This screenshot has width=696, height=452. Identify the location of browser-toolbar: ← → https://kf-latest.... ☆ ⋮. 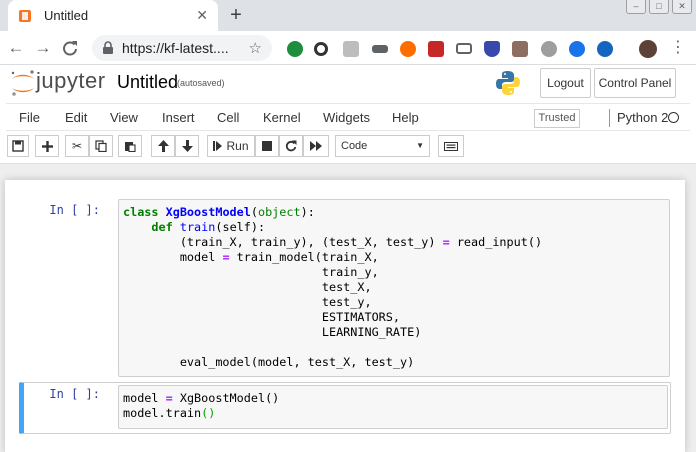
(348, 48).